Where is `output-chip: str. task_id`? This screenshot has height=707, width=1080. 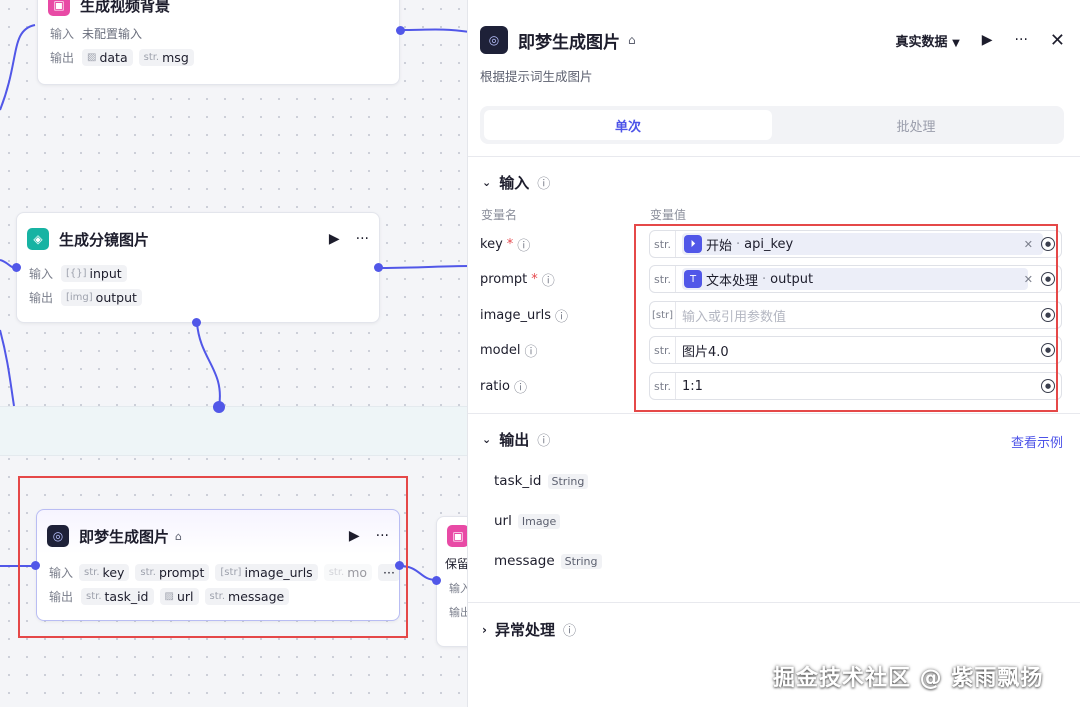 output-chip: str. task_id is located at coordinates (117, 596).